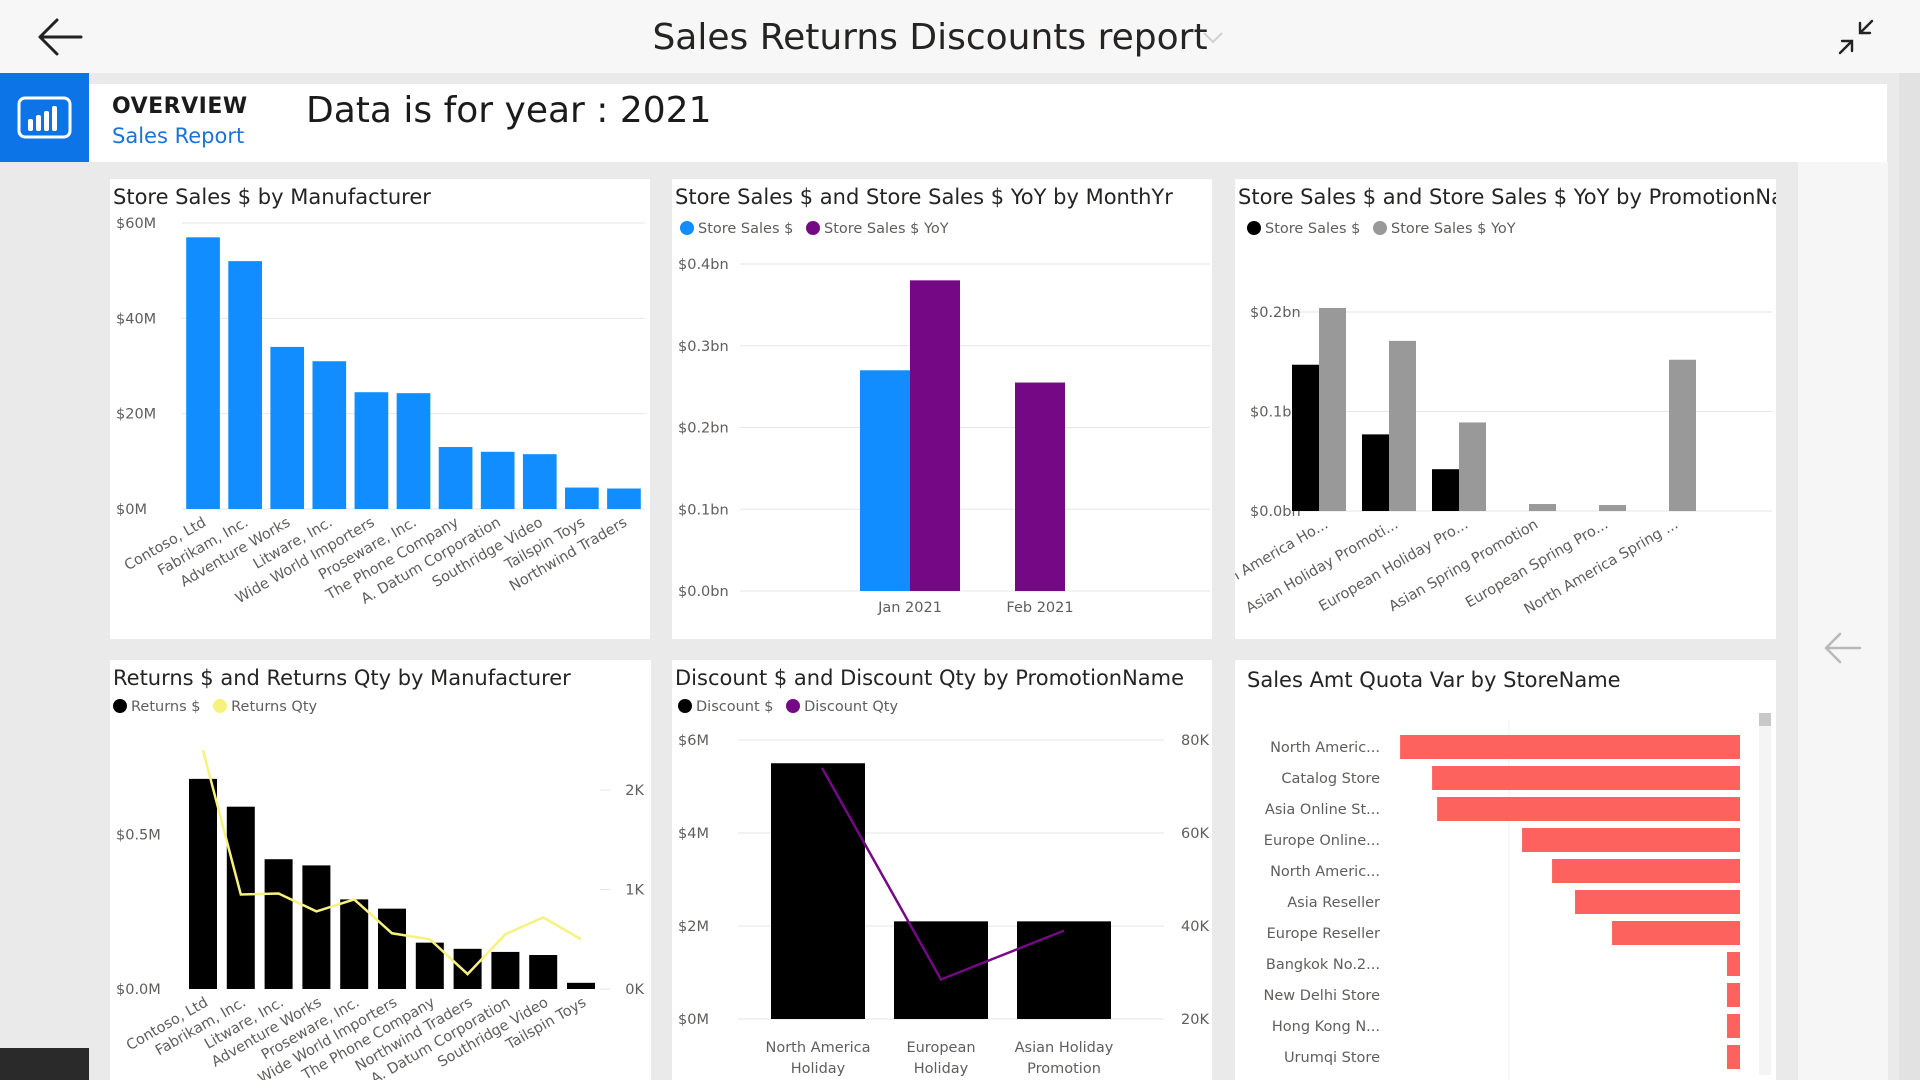 Image resolution: width=1920 pixels, height=1080 pixels. Describe the element at coordinates (1856, 37) in the screenshot. I see `collapse-icon` at that location.